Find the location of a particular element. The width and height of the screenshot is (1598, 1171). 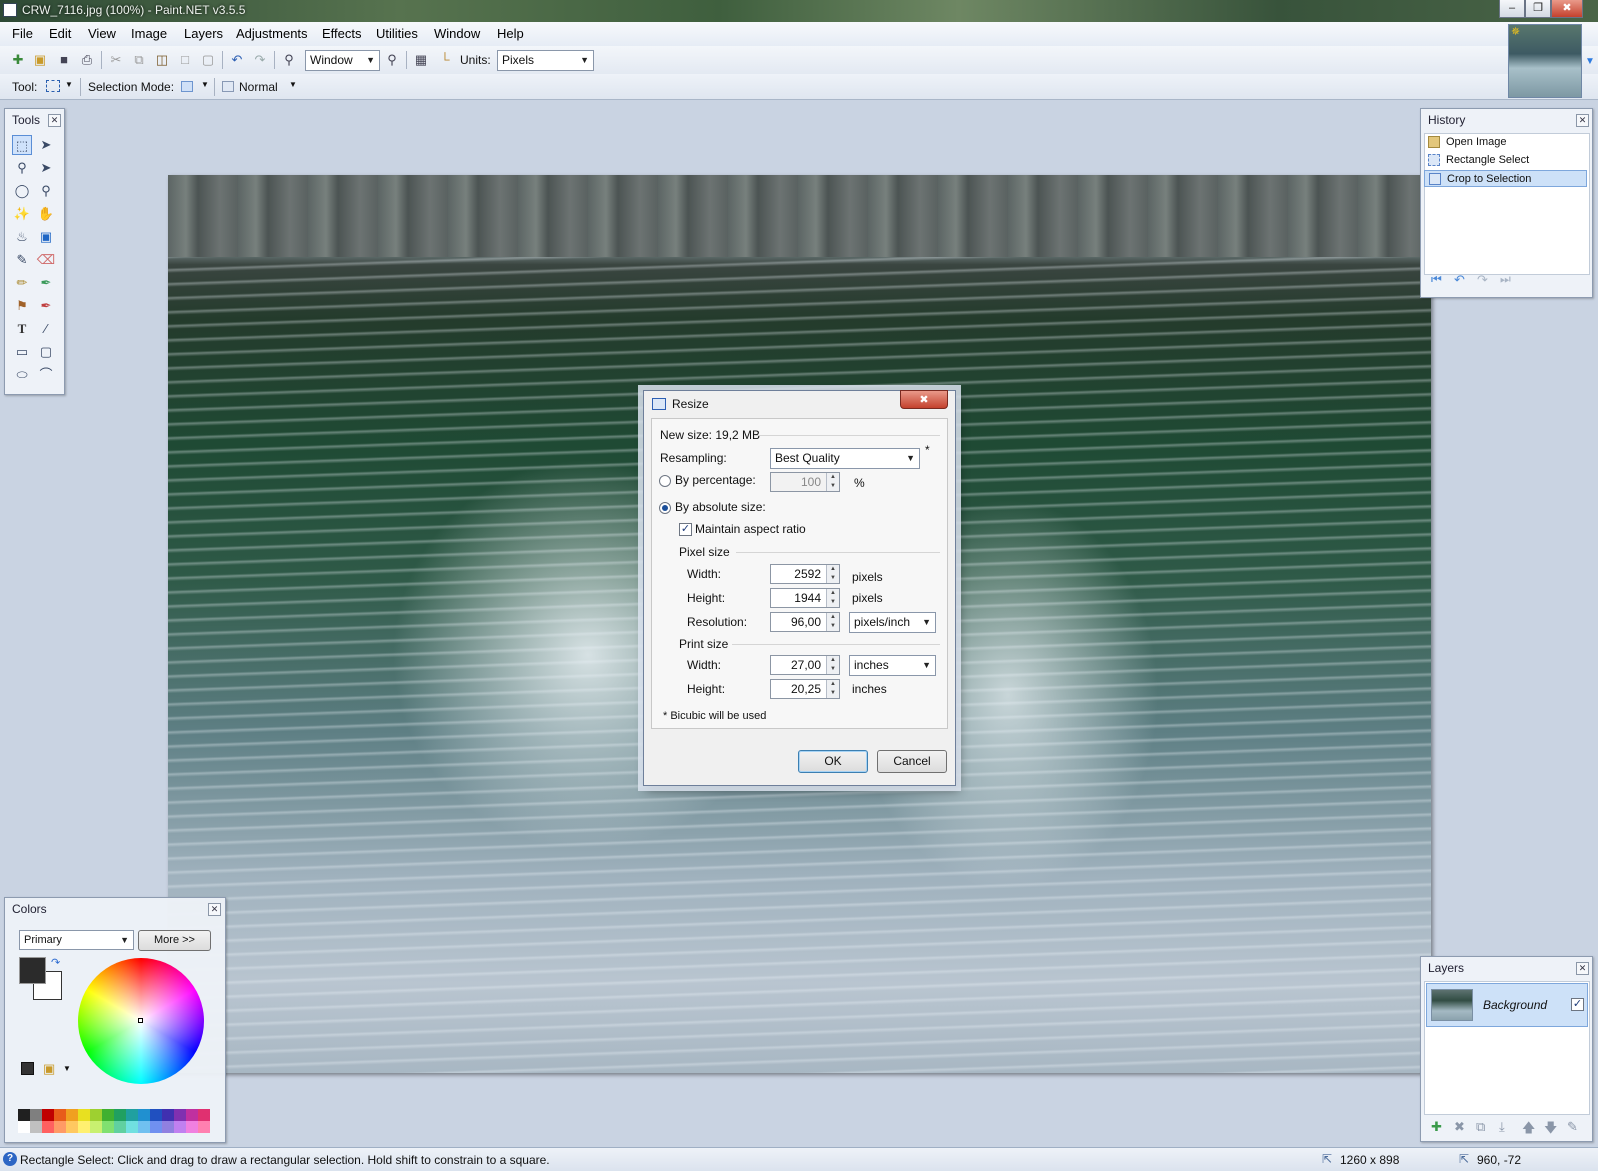

ellipse-tool: ⬭ is located at coordinates (22, 375).